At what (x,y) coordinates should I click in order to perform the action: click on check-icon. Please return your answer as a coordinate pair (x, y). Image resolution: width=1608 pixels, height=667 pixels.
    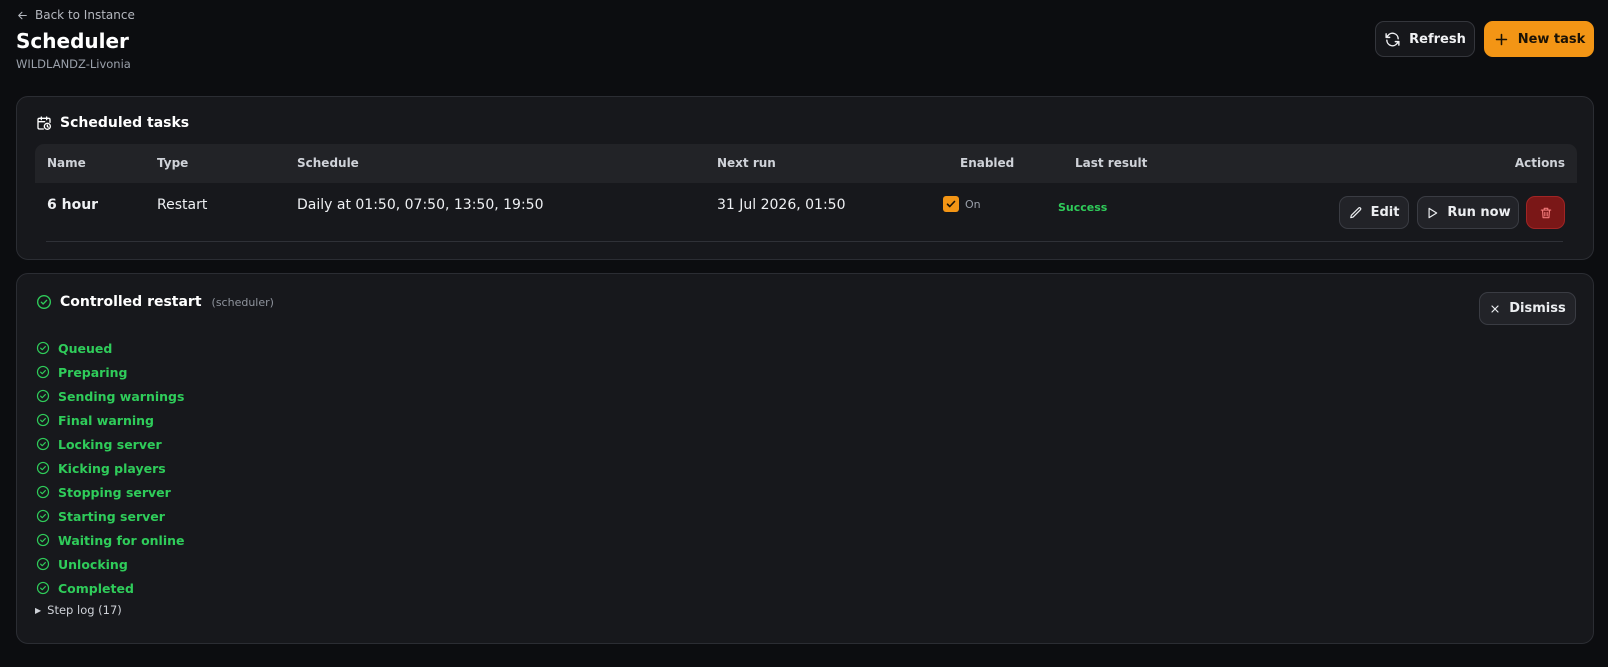
    Looking at the image, I should click on (951, 204).